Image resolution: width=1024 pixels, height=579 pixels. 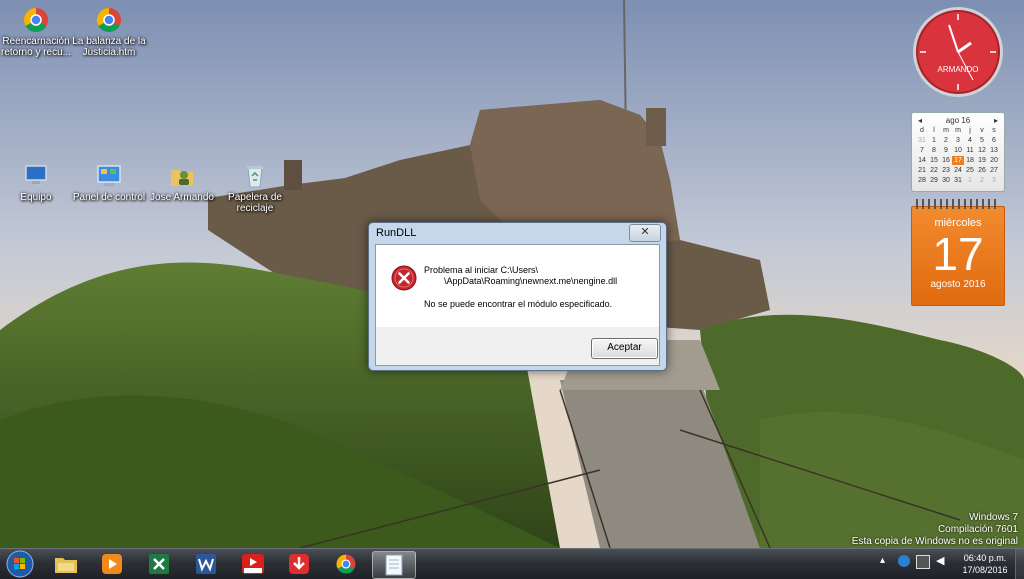 What do you see at coordinates (958, 120) in the screenshot?
I see `calendar-month-label: ago 16` at bounding box center [958, 120].